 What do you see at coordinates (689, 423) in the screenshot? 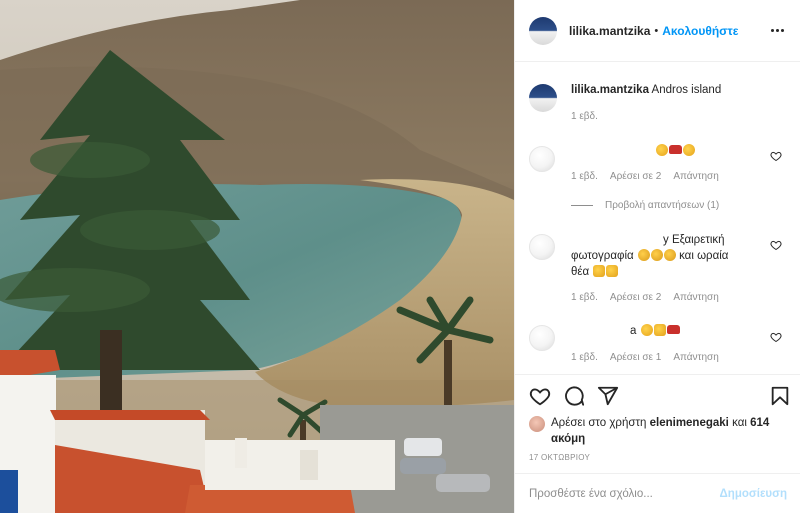
I see `liker-username: elenimenegaki` at bounding box center [689, 423].